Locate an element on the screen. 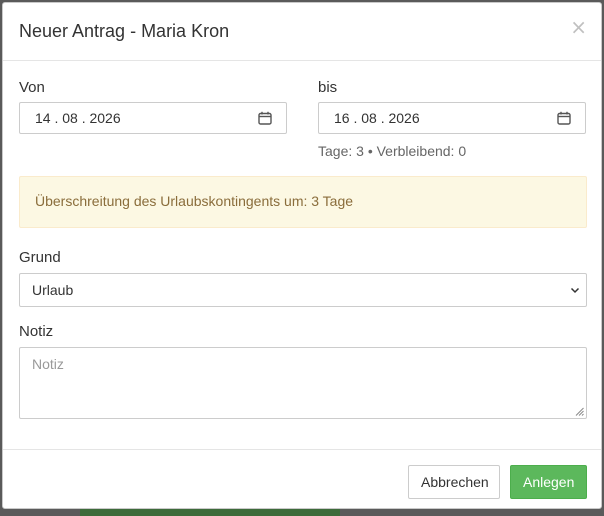 The height and width of the screenshot is (516, 604). from-date-input: 14 . 08 . 2026 is located at coordinates (153, 118).